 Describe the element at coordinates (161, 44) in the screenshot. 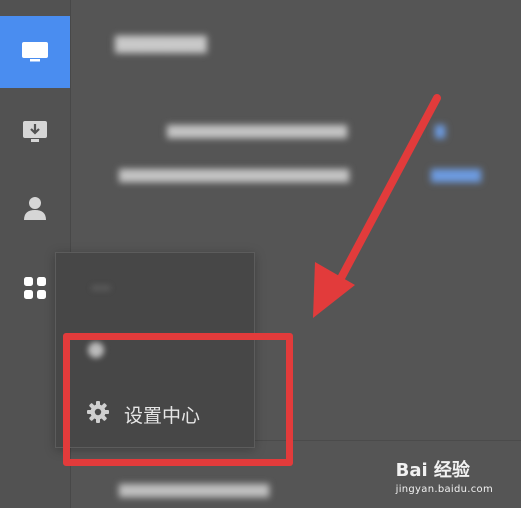

I see `page-title: ▇▇▇▇▇▇▇` at that location.